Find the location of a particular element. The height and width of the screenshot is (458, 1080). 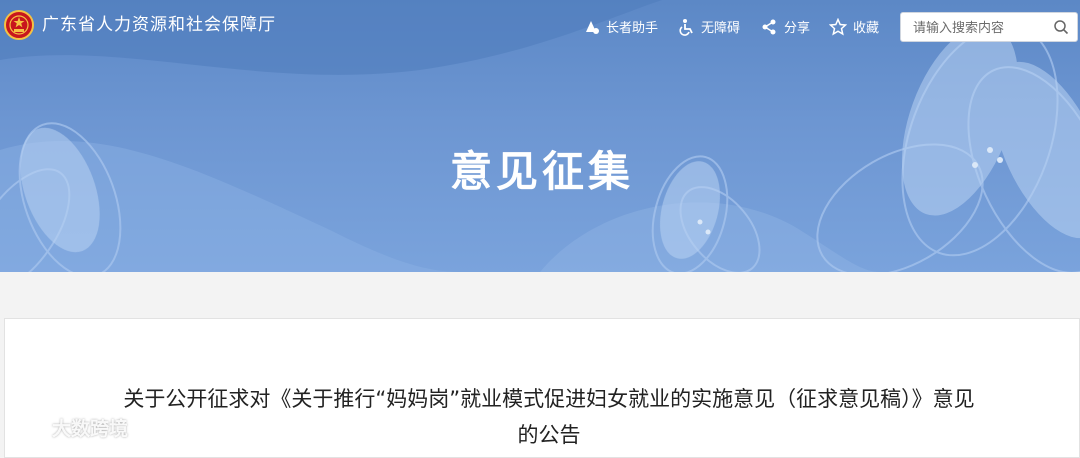

share-label: 分享 is located at coordinates (797, 28).